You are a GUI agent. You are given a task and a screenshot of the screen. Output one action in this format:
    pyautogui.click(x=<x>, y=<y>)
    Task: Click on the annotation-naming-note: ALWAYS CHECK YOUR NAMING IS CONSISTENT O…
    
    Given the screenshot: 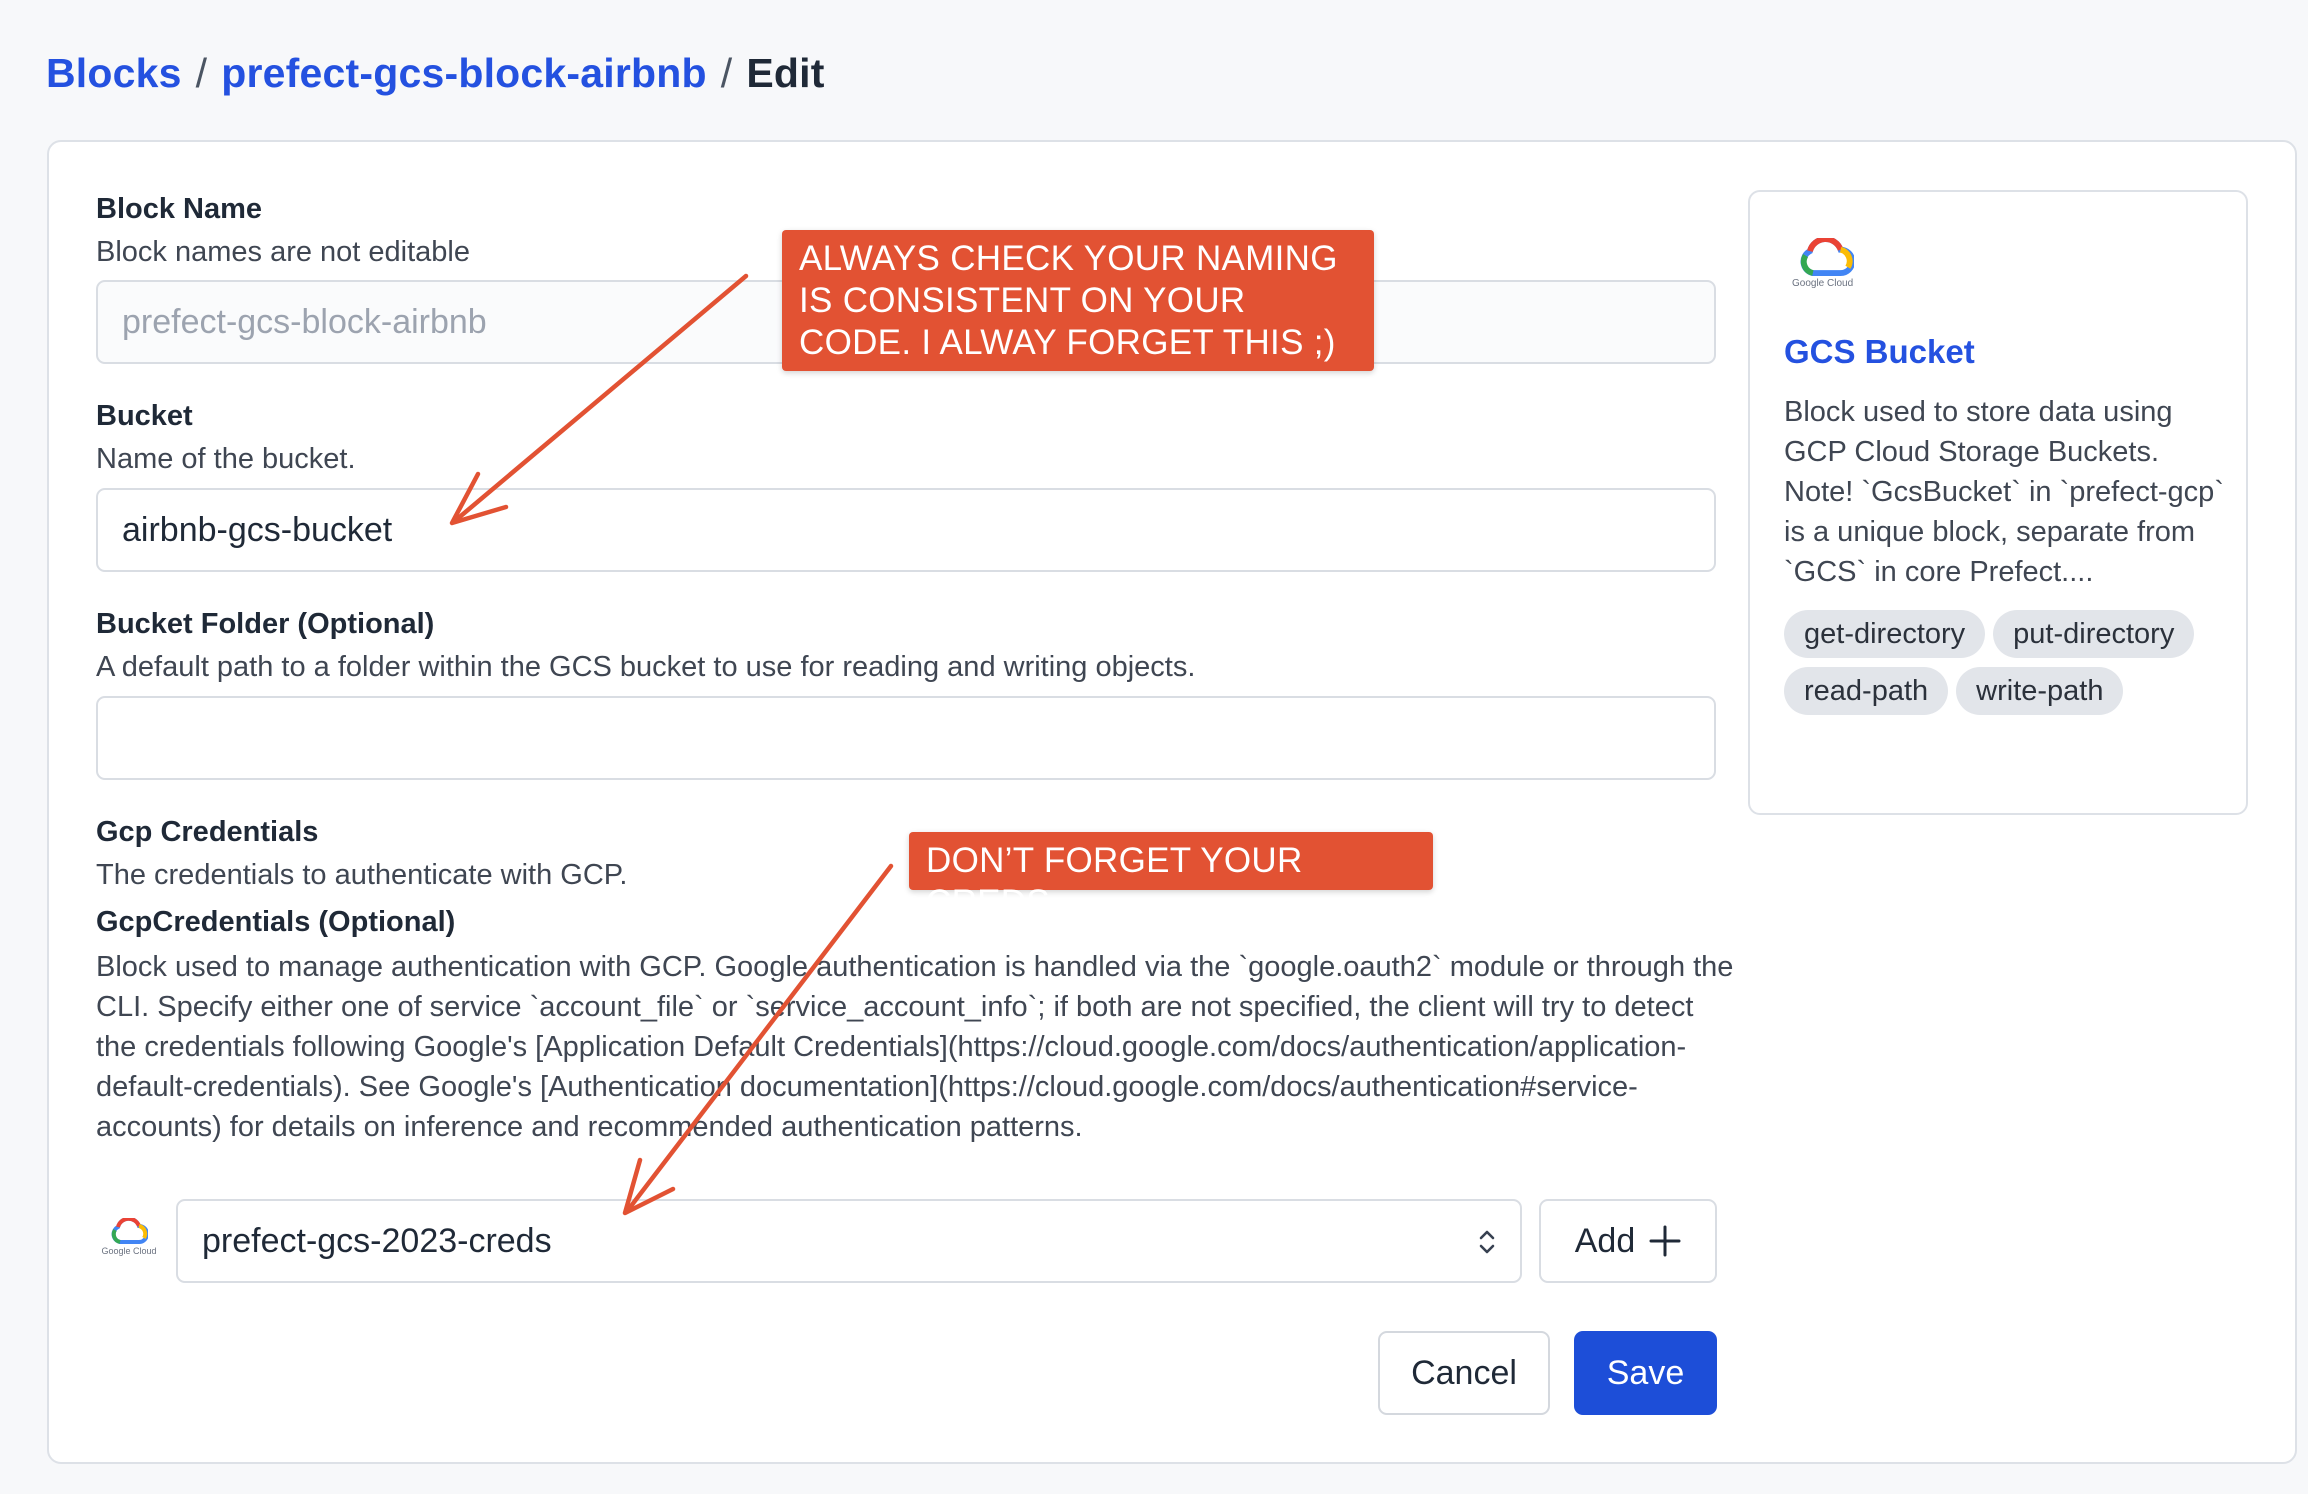 What is the action you would take?
    pyautogui.click(x=1078, y=300)
    